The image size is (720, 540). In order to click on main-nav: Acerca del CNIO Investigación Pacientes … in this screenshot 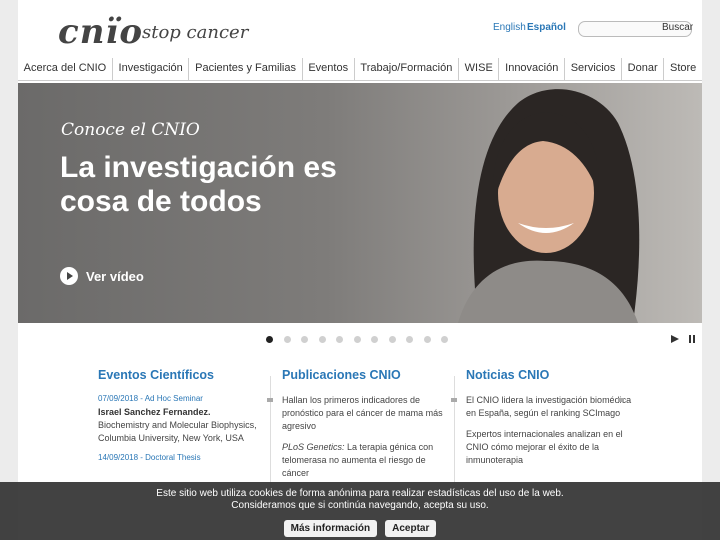, I will do `click(360, 69)`.